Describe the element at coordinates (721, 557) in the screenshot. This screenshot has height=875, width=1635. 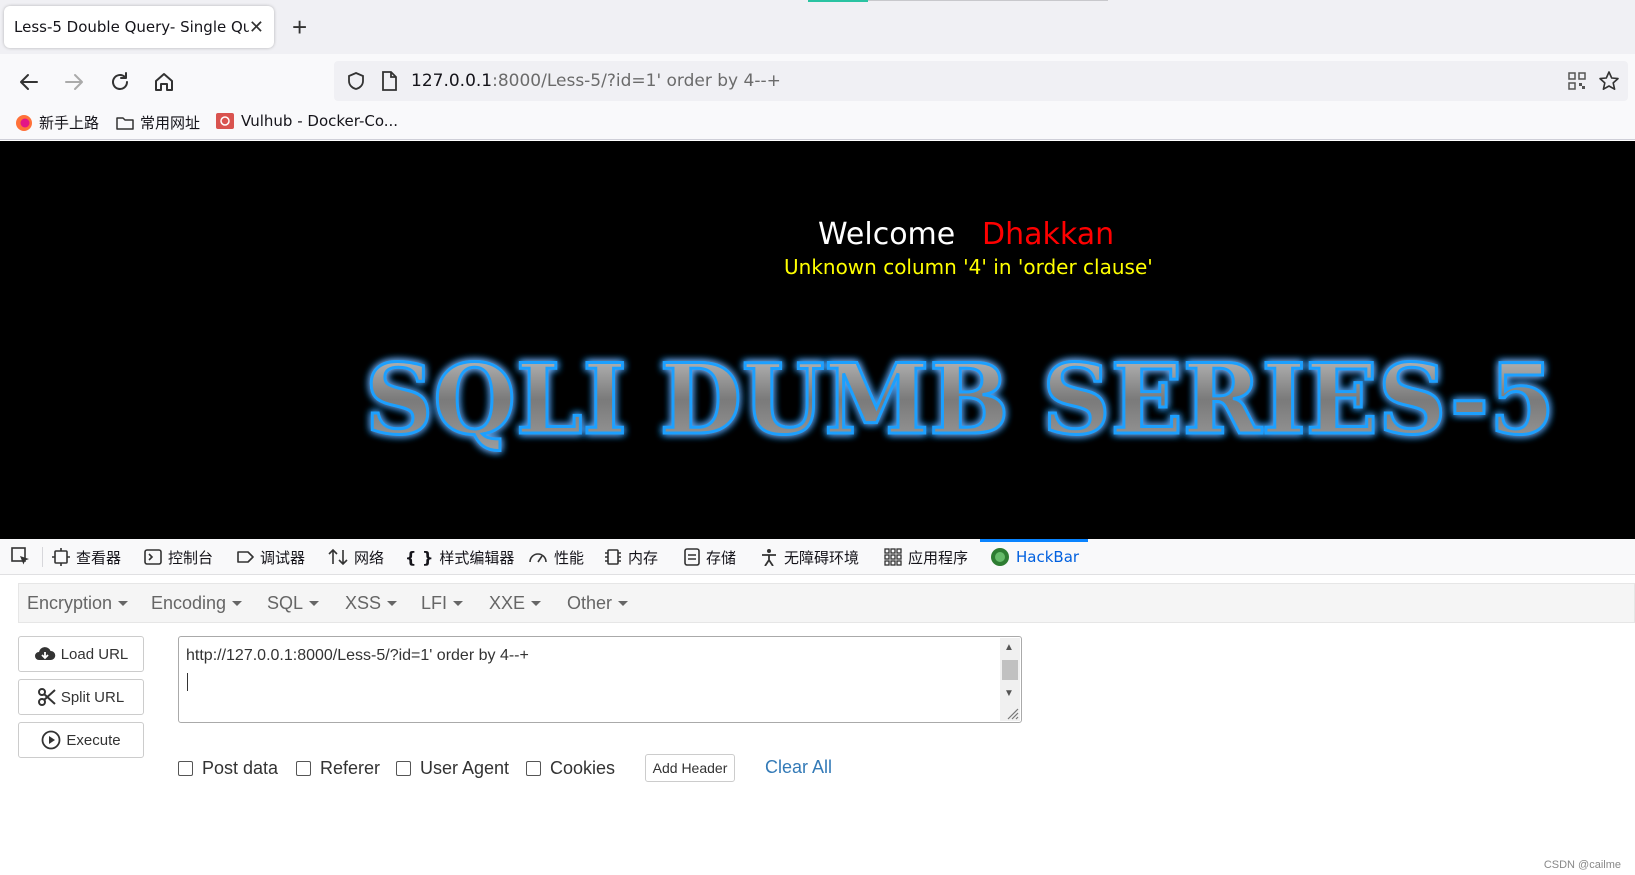
I see `devtools-tab-label: 存储` at that location.